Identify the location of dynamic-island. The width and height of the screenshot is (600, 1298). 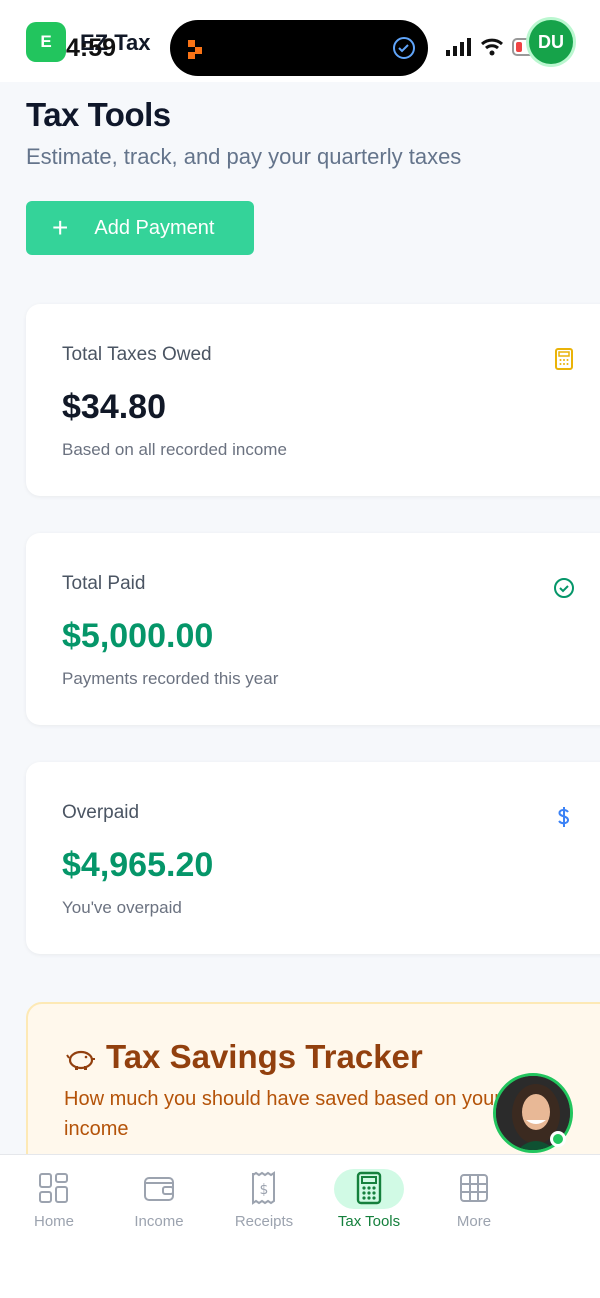
(299, 48).